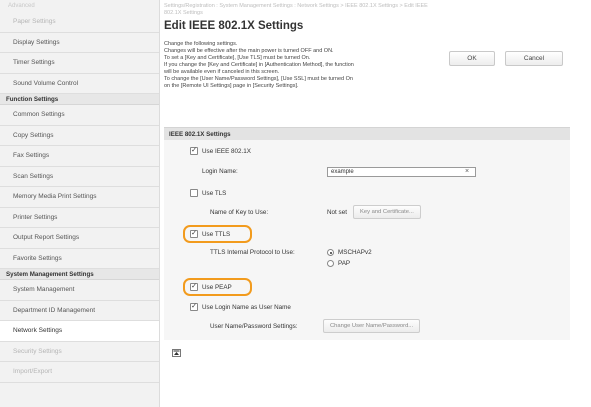  What do you see at coordinates (176, 353) in the screenshot?
I see `back-to-top-icon` at bounding box center [176, 353].